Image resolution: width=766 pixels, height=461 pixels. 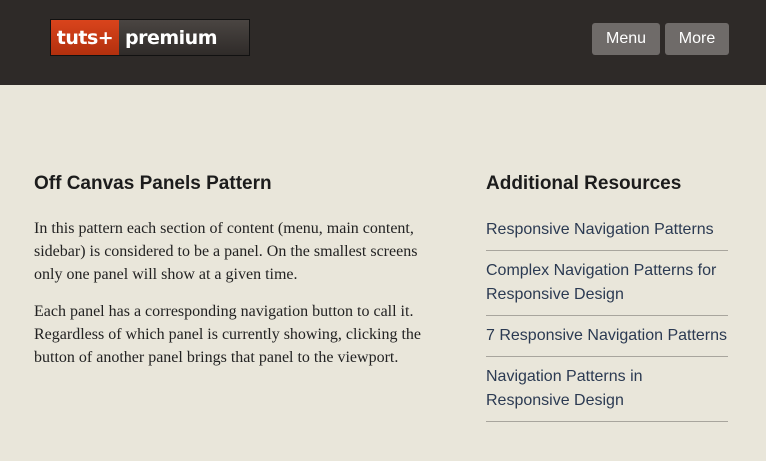 I want to click on tuts-premium-logo: tuts+ premium, so click(x=150, y=37).